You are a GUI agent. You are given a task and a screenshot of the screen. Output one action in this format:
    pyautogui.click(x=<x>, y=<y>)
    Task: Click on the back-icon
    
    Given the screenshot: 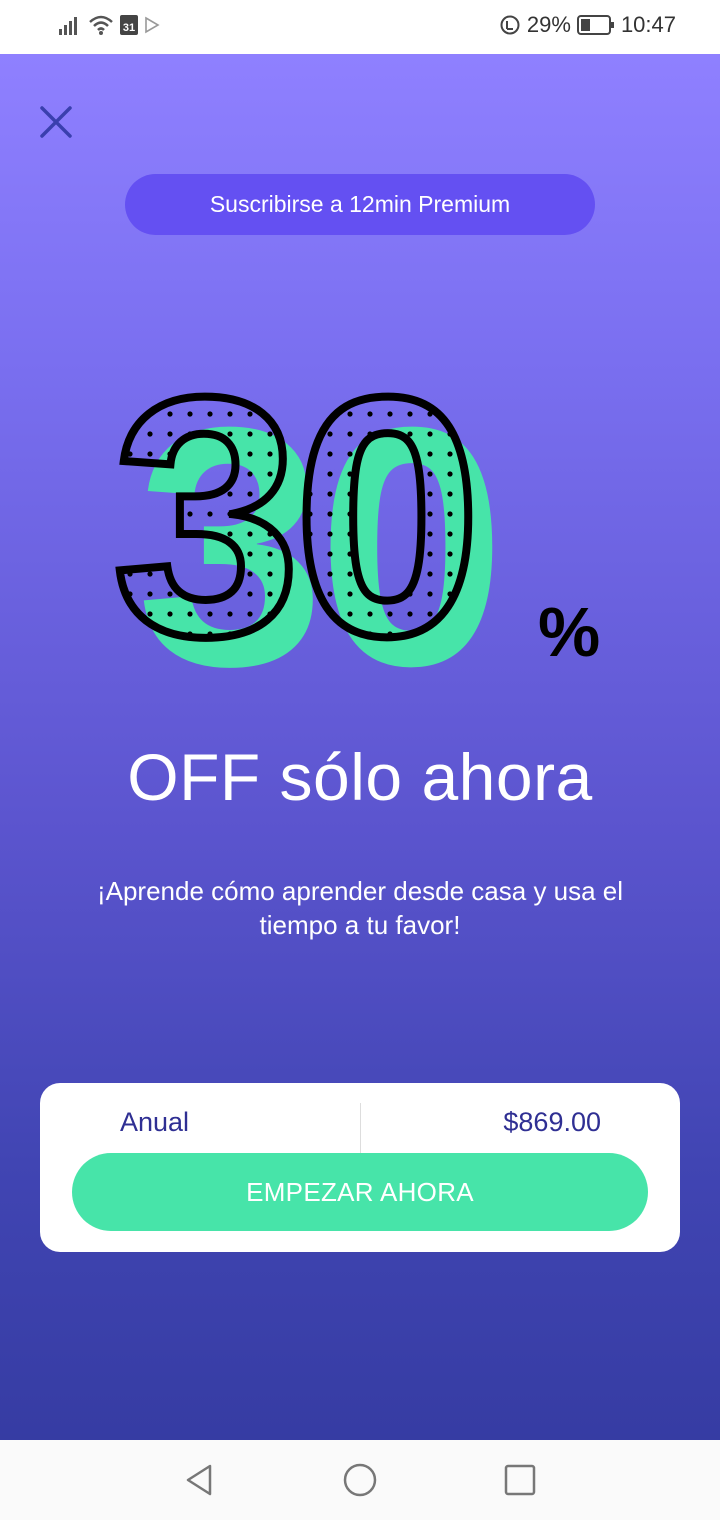 What is the action you would take?
    pyautogui.click(x=200, y=1480)
    